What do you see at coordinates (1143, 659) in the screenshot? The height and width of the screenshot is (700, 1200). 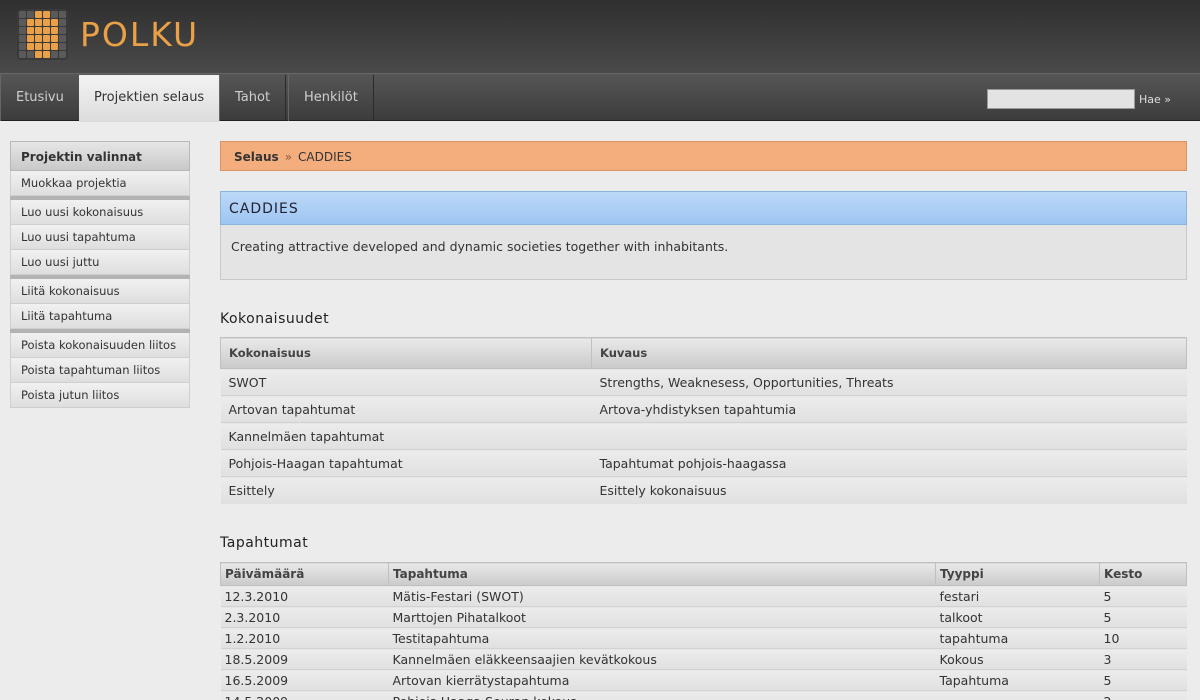 I see `event-duration: 3` at bounding box center [1143, 659].